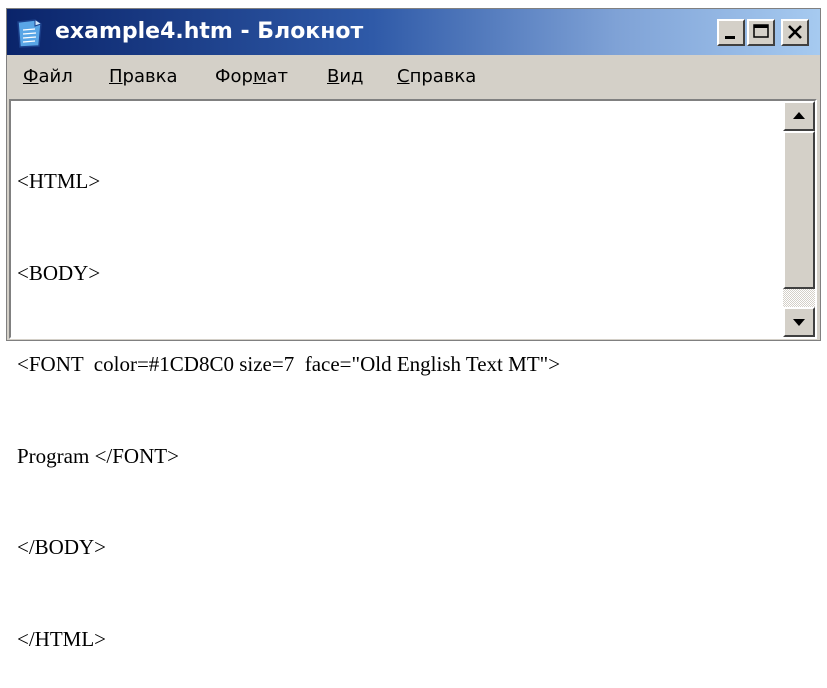 This screenshot has width=827, height=688. I want to click on scrollbar-thumb, so click(799, 210).